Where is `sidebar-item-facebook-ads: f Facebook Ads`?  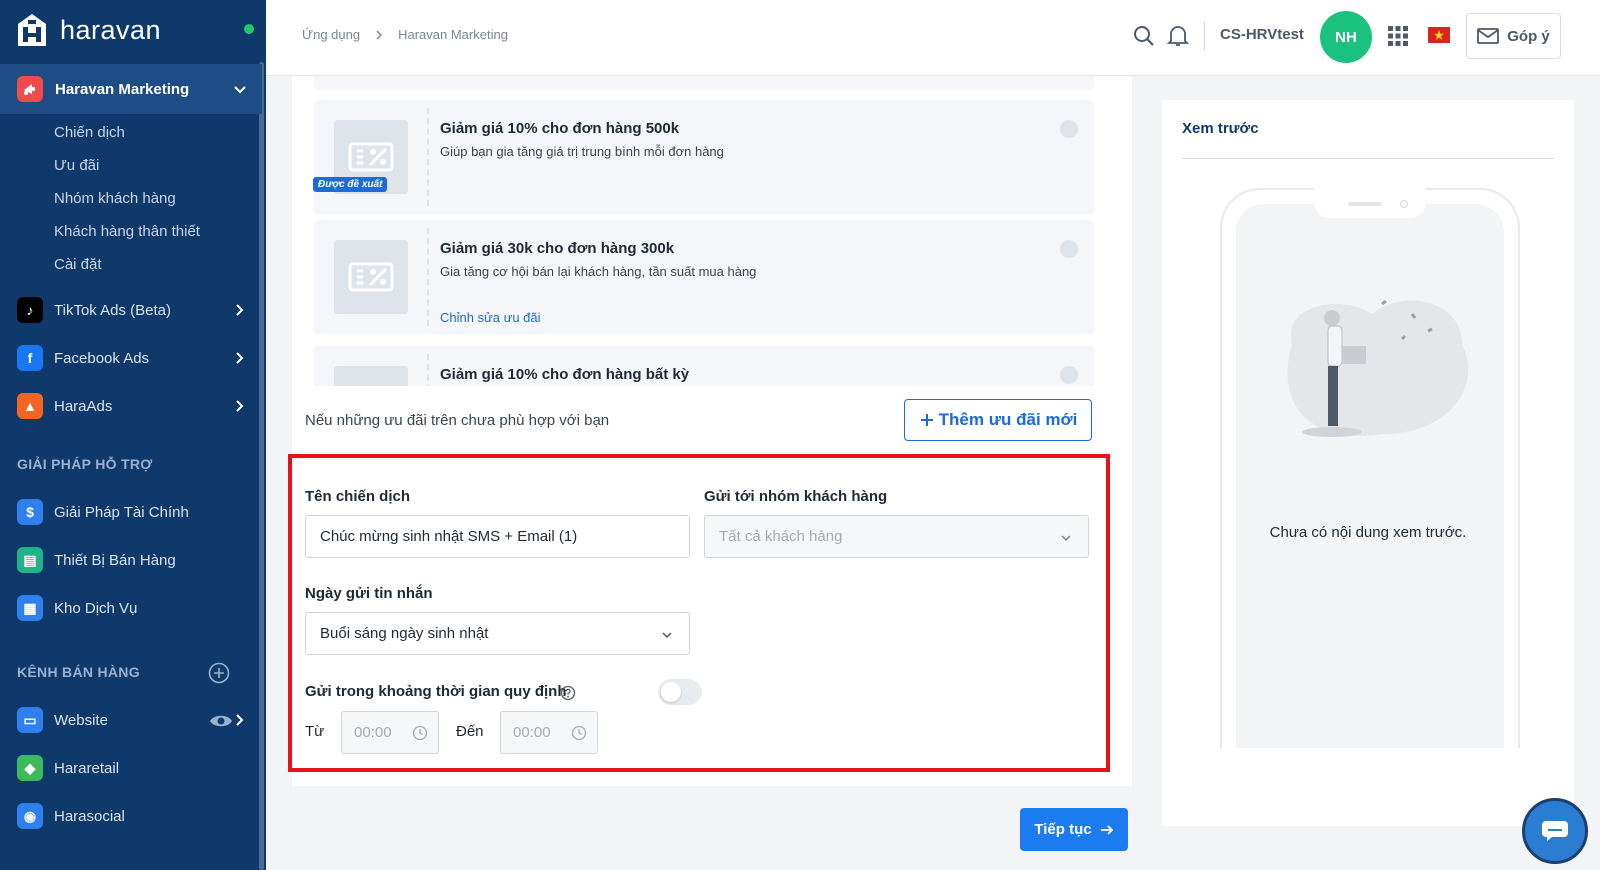
sidebar-item-facebook-ads: f Facebook Ads is located at coordinates (137, 358).